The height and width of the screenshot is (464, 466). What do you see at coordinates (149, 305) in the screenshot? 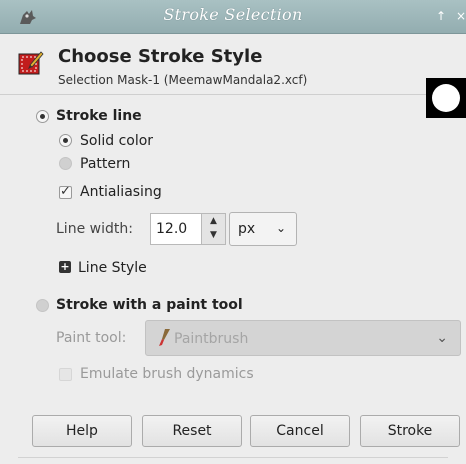
I see `stroke-paint-tool-label: Stroke with a paint tool` at bounding box center [149, 305].